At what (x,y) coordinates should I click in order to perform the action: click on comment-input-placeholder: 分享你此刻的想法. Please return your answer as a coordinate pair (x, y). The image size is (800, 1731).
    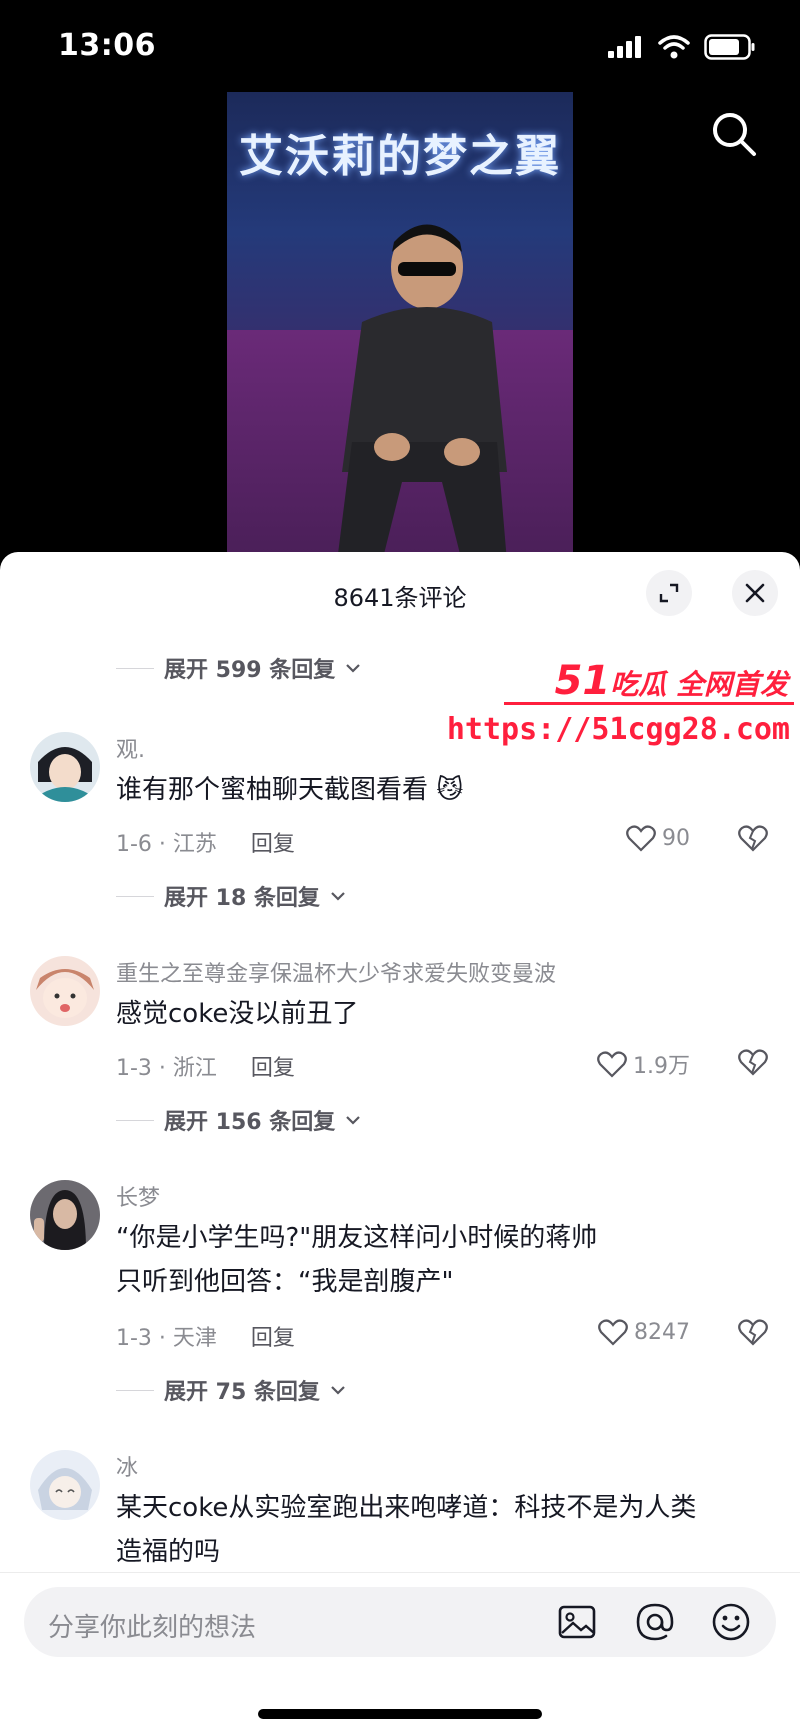
    Looking at the image, I should click on (152, 1628).